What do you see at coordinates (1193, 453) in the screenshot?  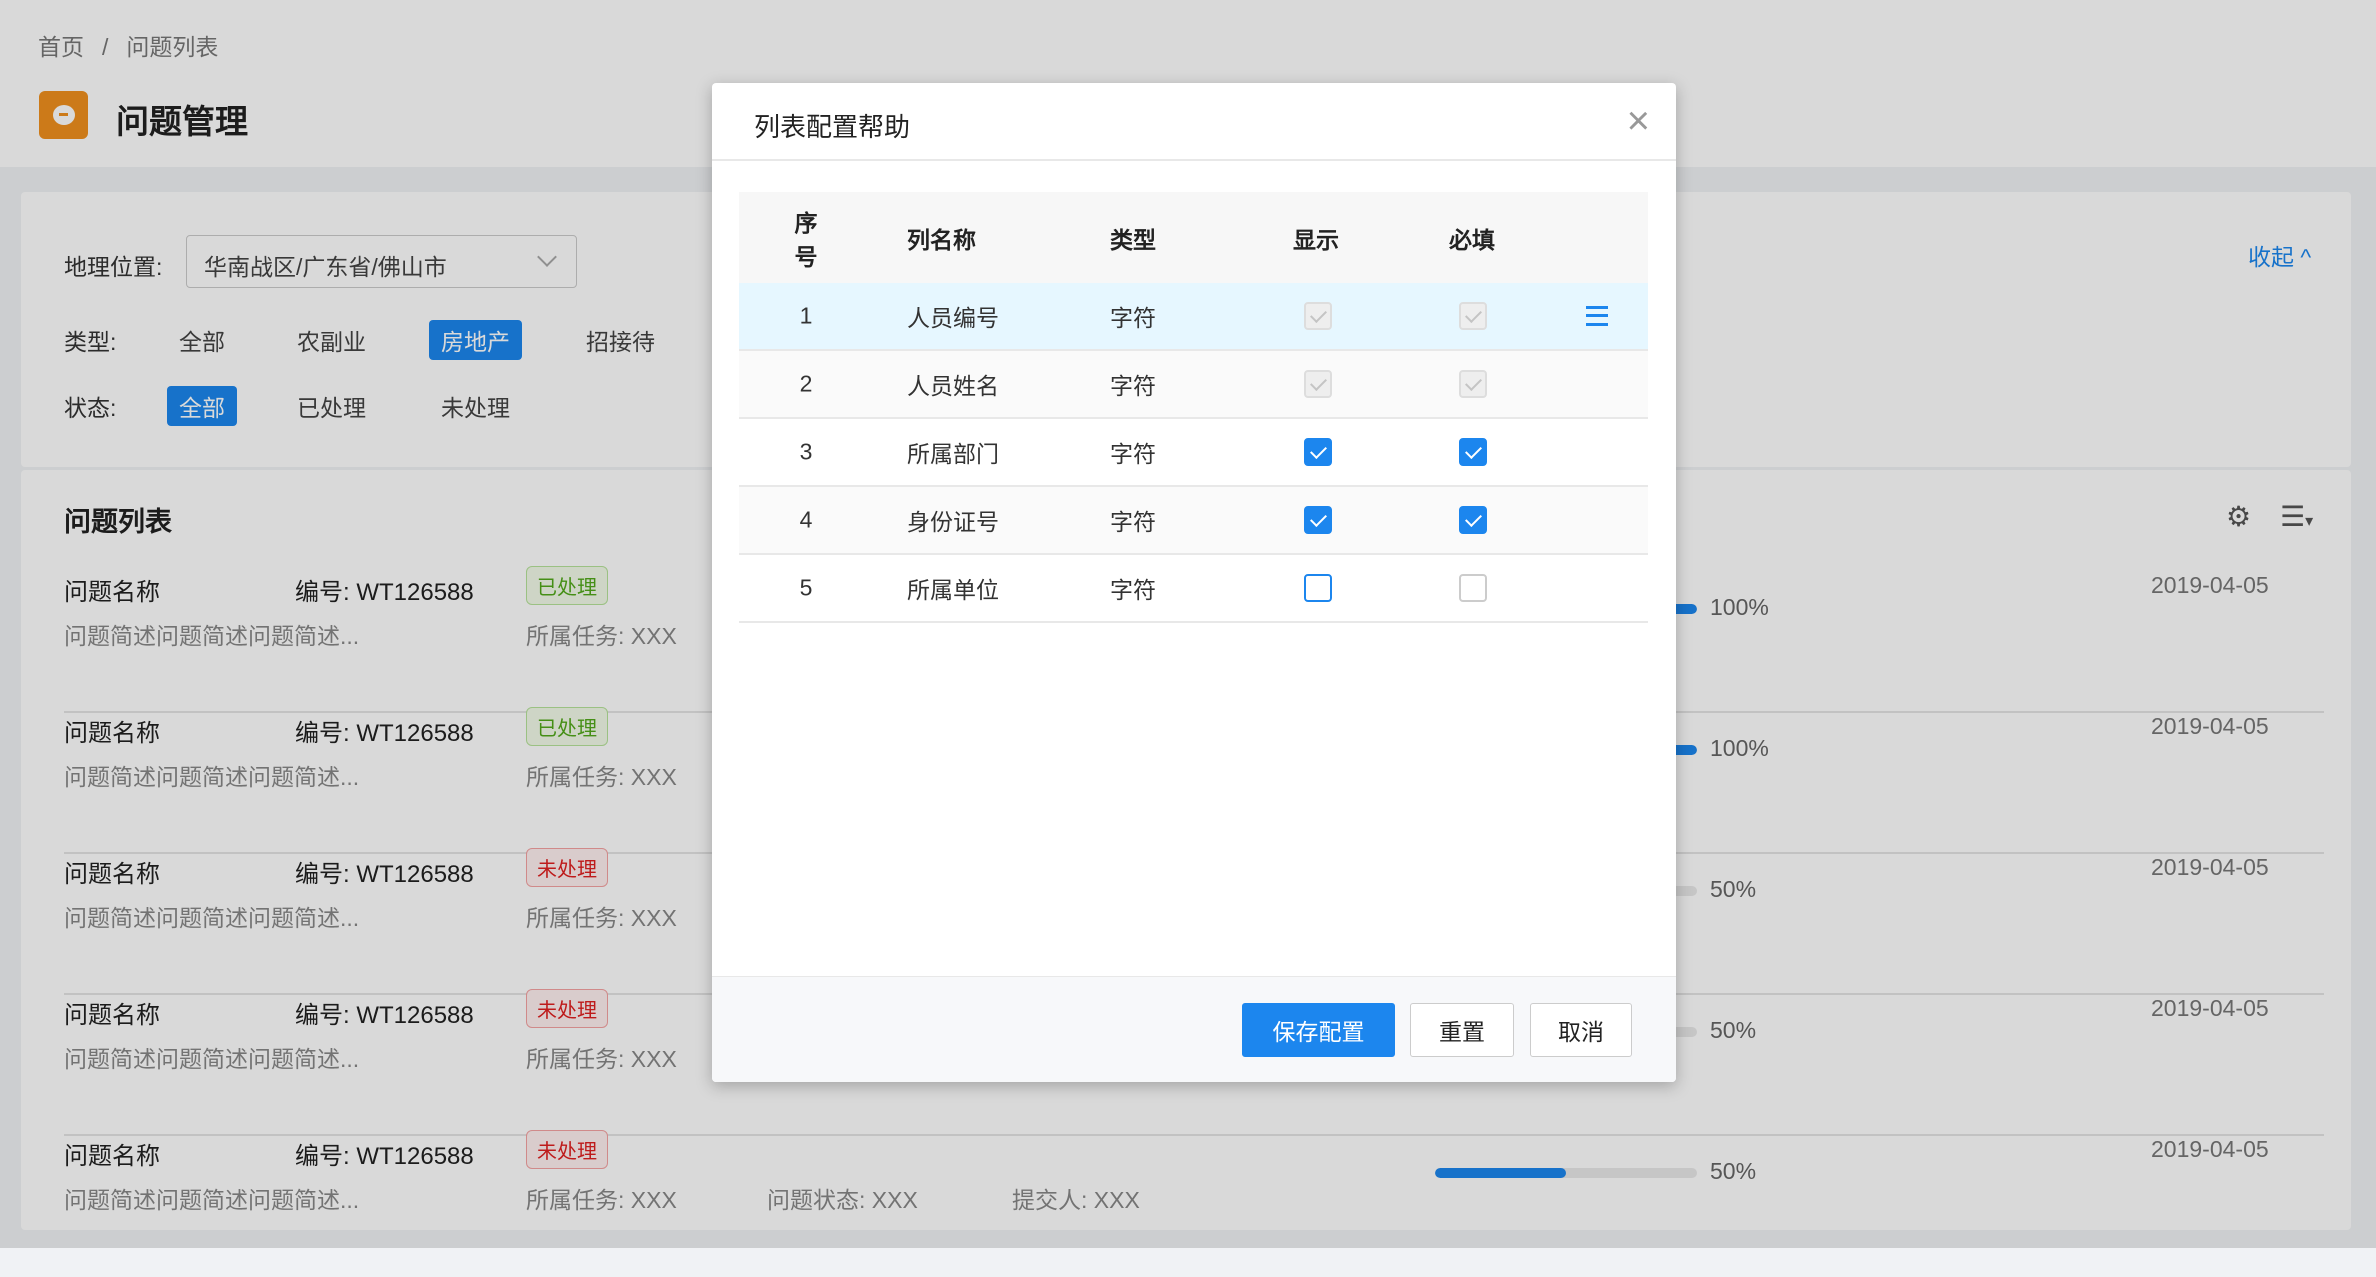 I see `config-row: 3 所属部门 字符` at bounding box center [1193, 453].